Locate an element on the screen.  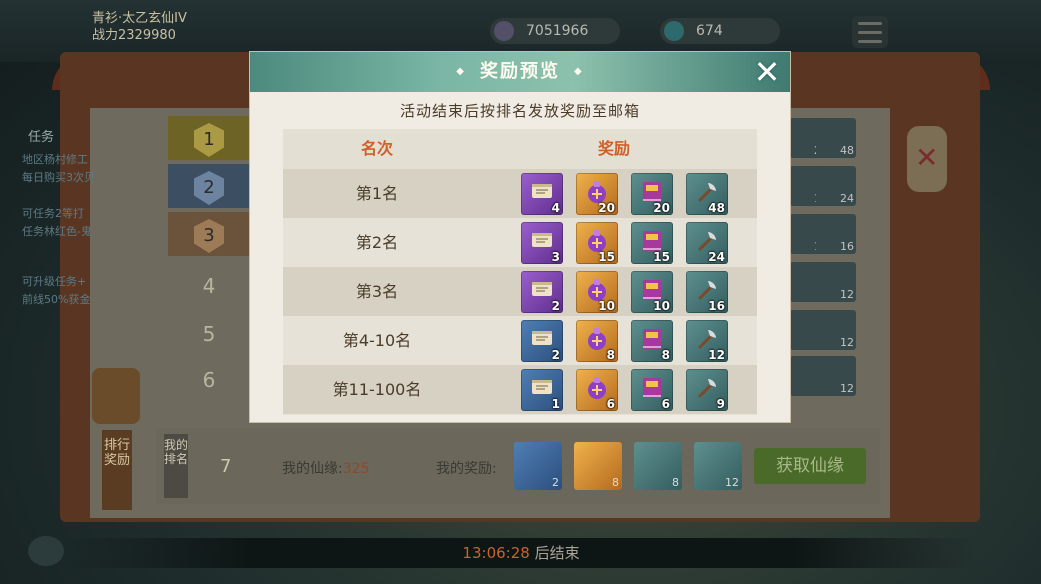
book-icon: 10 is located at coordinates (652, 292).